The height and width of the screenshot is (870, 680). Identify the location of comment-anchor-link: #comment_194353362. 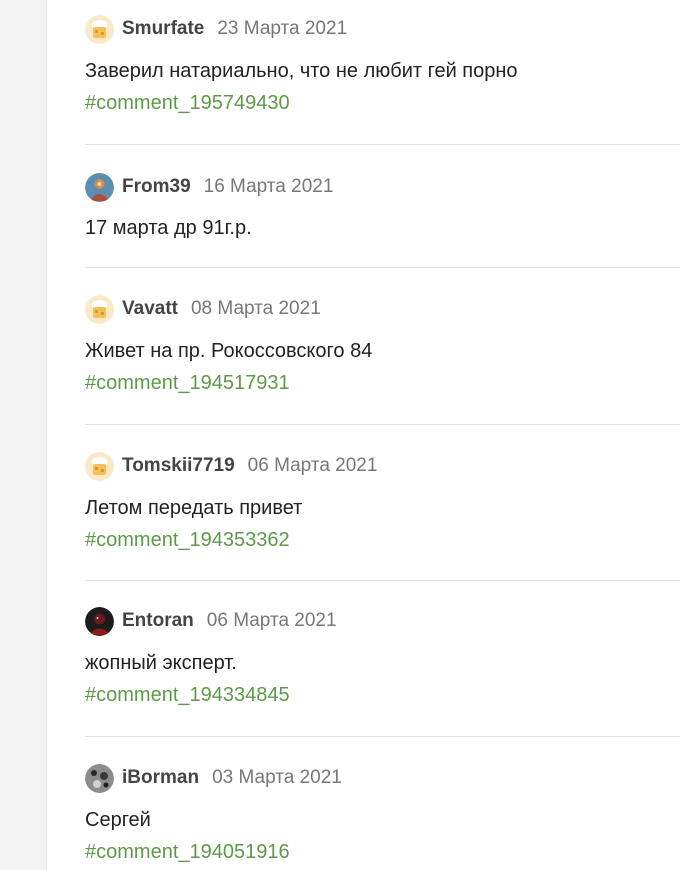
(187, 540).